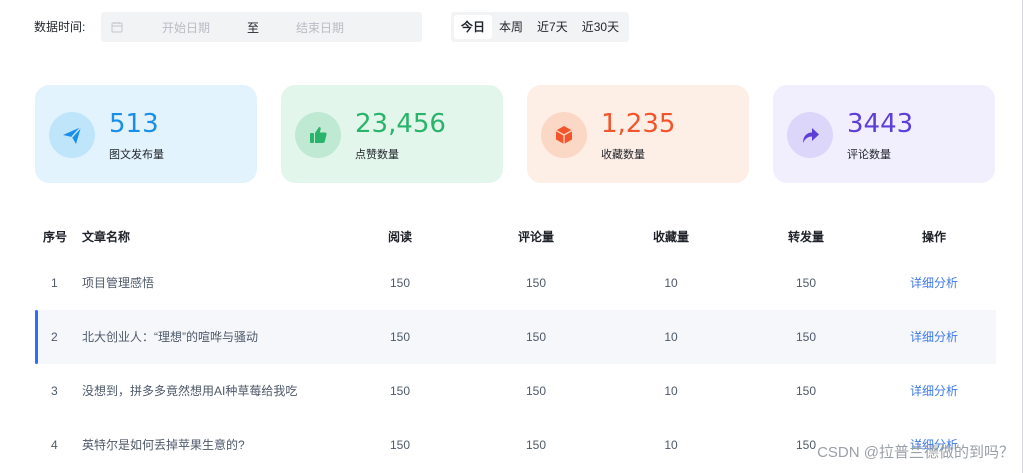 Image resolution: width=1023 pixels, height=473 pixels. Describe the element at coordinates (869, 155) in the screenshot. I see `stat-label: 评论数量` at that location.